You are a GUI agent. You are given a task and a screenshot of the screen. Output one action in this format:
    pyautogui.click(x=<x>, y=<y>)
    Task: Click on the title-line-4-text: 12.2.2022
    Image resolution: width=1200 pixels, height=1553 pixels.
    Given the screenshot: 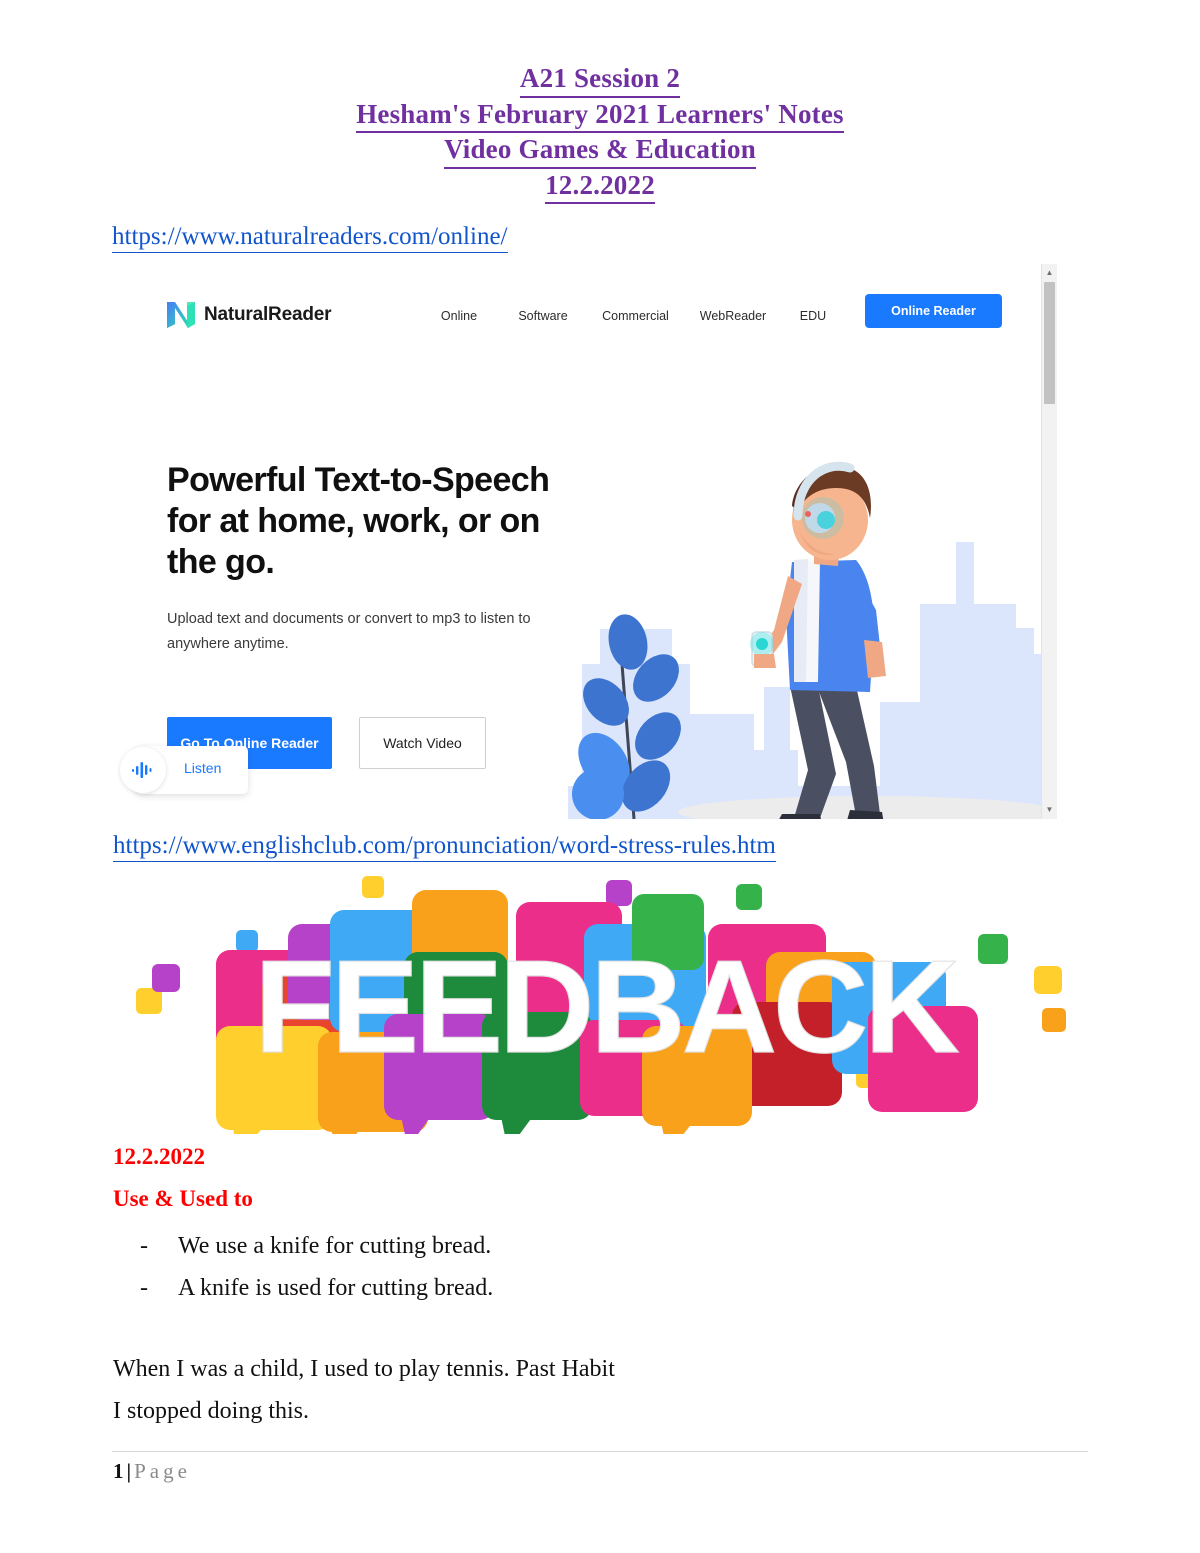 What is the action you would take?
    pyautogui.click(x=600, y=186)
    